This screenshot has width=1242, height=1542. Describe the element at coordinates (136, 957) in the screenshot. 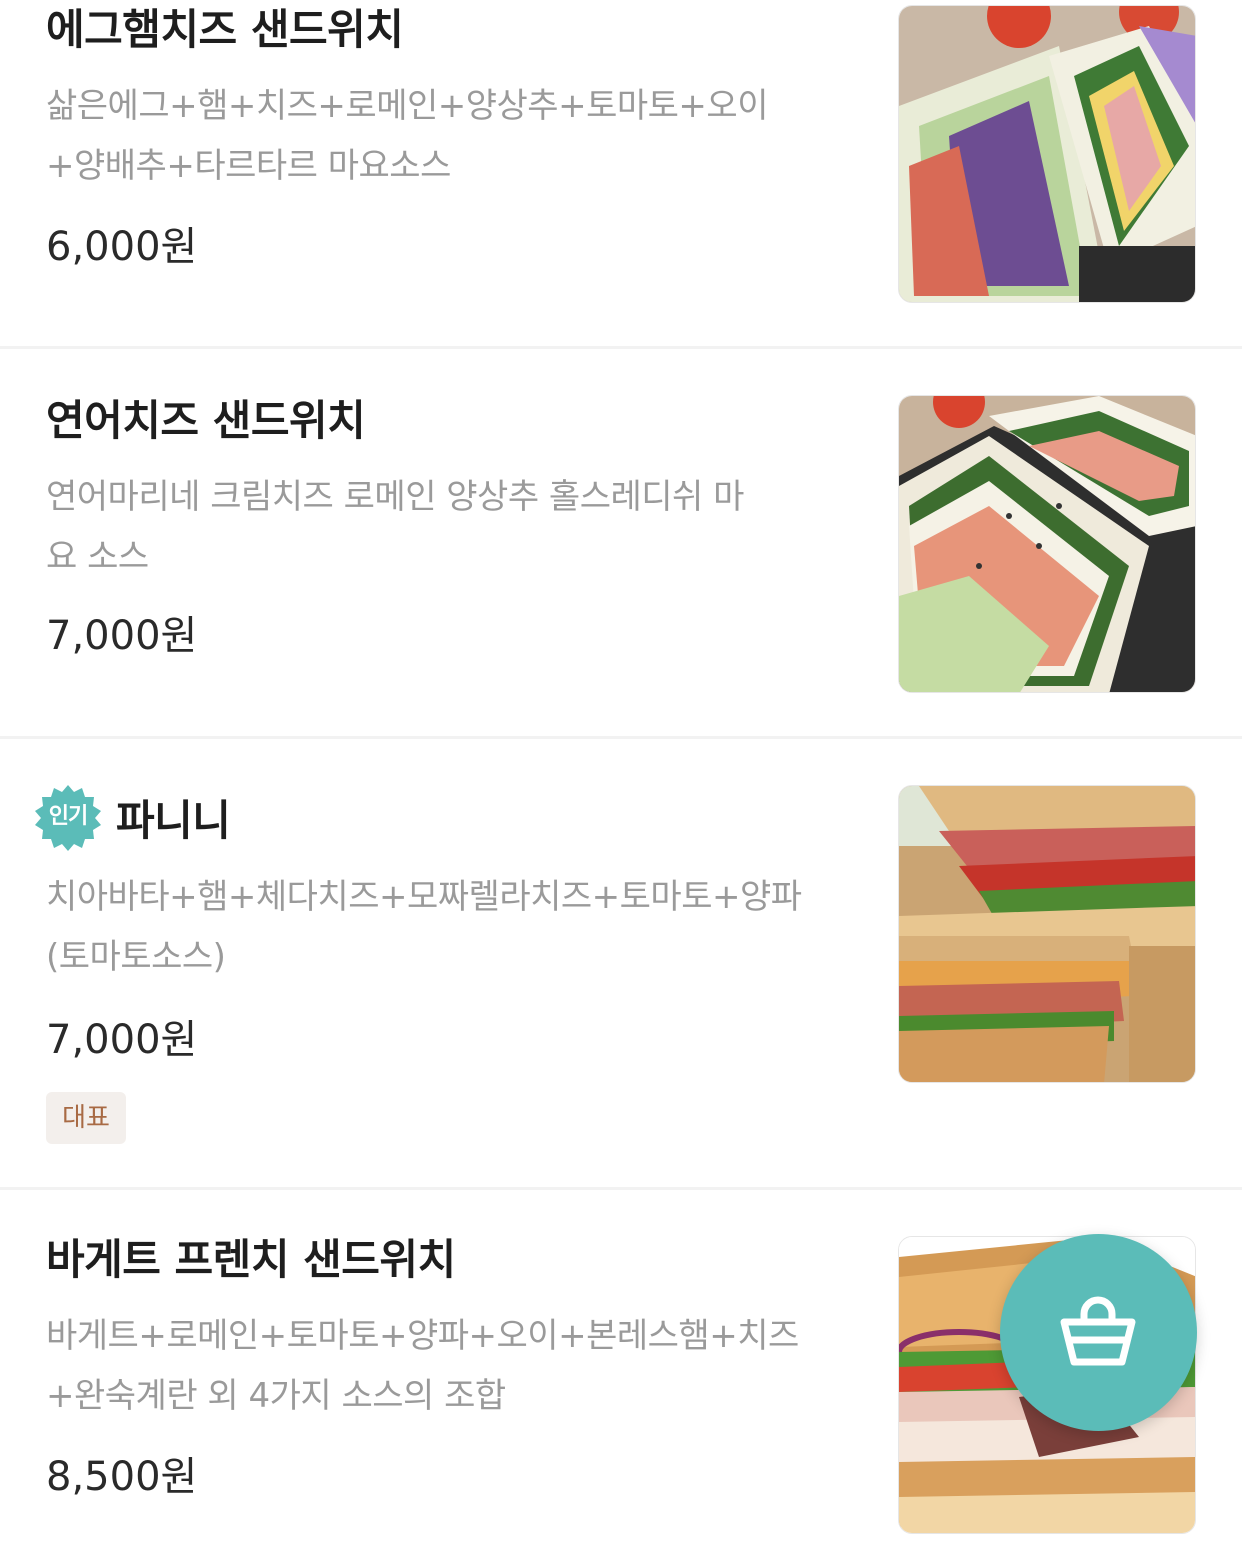

I see `item-description-line: (토마토소스)` at that location.